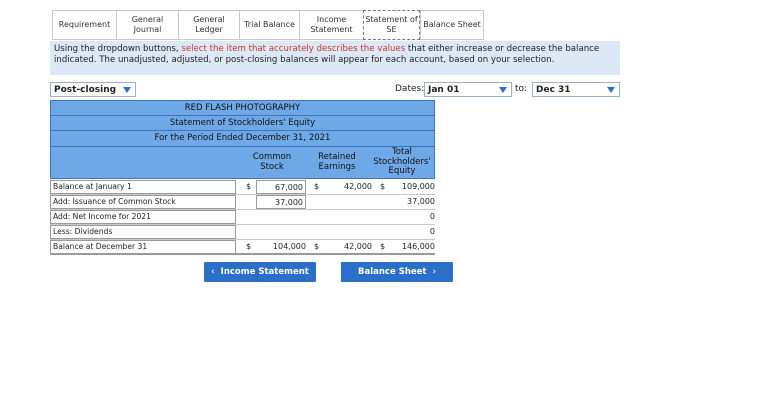  Describe the element at coordinates (281, 187) in the screenshot. I see `common-stock-cell: 67,000` at that location.